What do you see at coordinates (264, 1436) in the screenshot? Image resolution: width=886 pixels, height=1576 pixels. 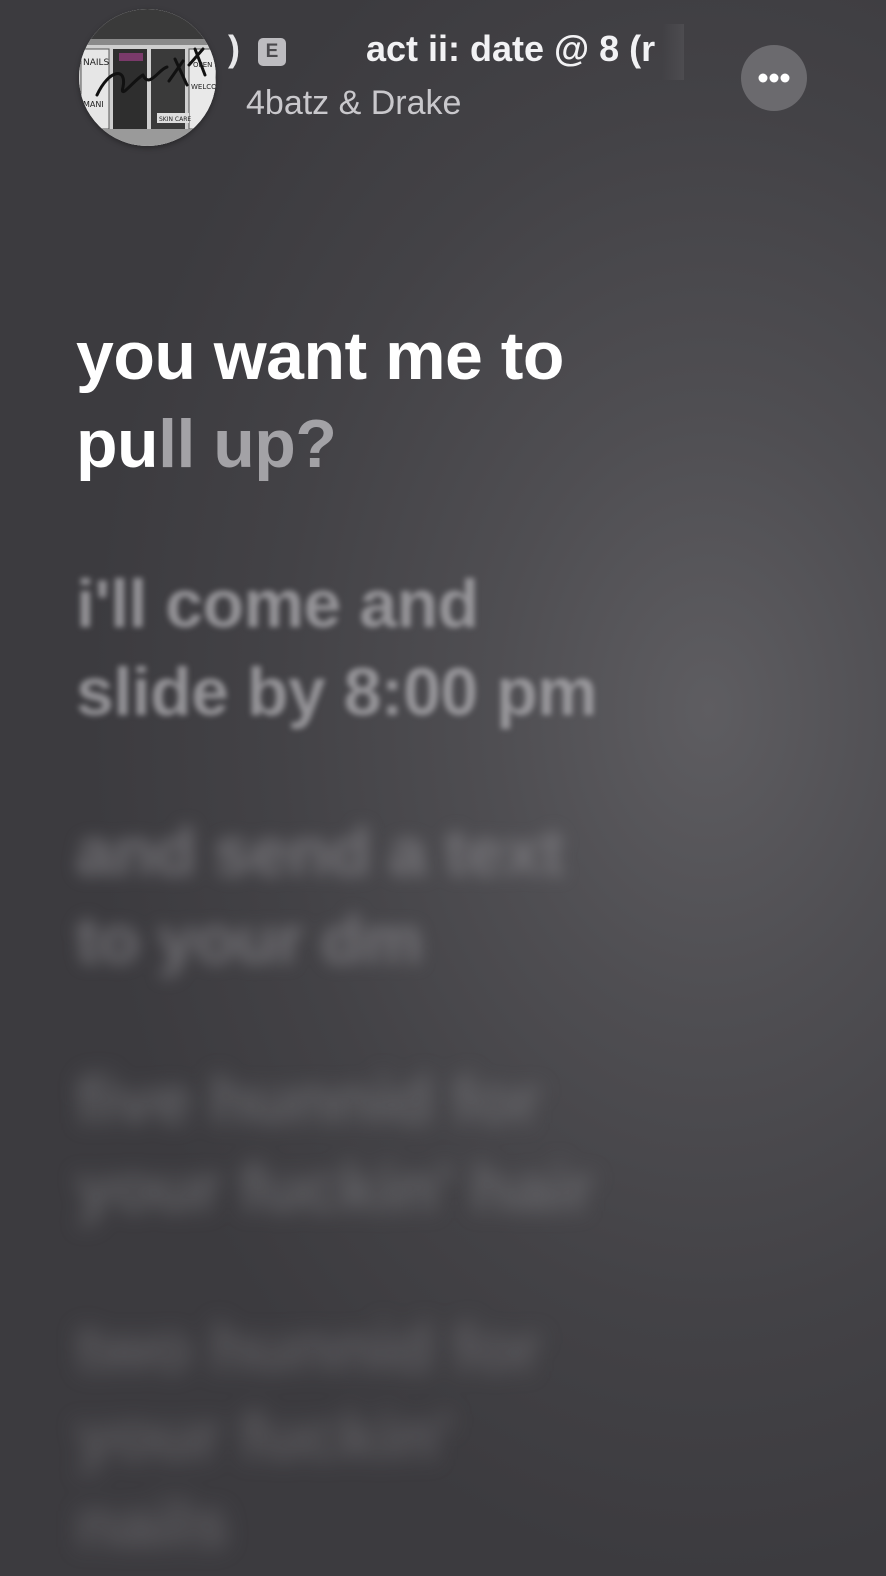 I see `lyric-line-text: your fuckin'` at bounding box center [264, 1436].